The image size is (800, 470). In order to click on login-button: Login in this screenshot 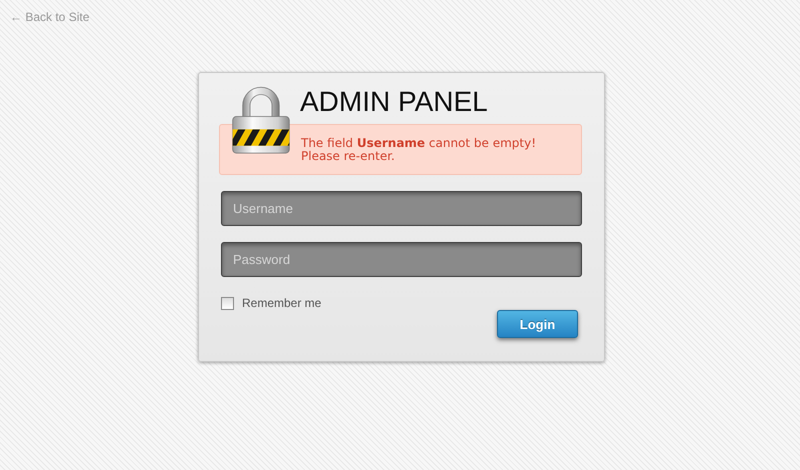, I will do `click(537, 324)`.